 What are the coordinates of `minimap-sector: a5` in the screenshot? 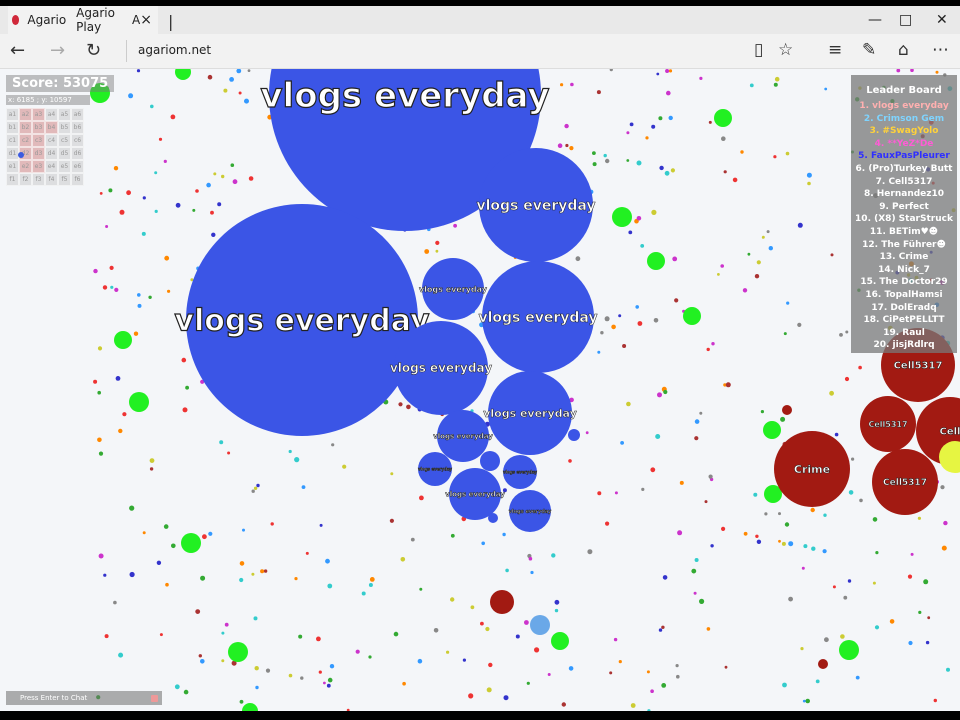 It's located at (64, 114).